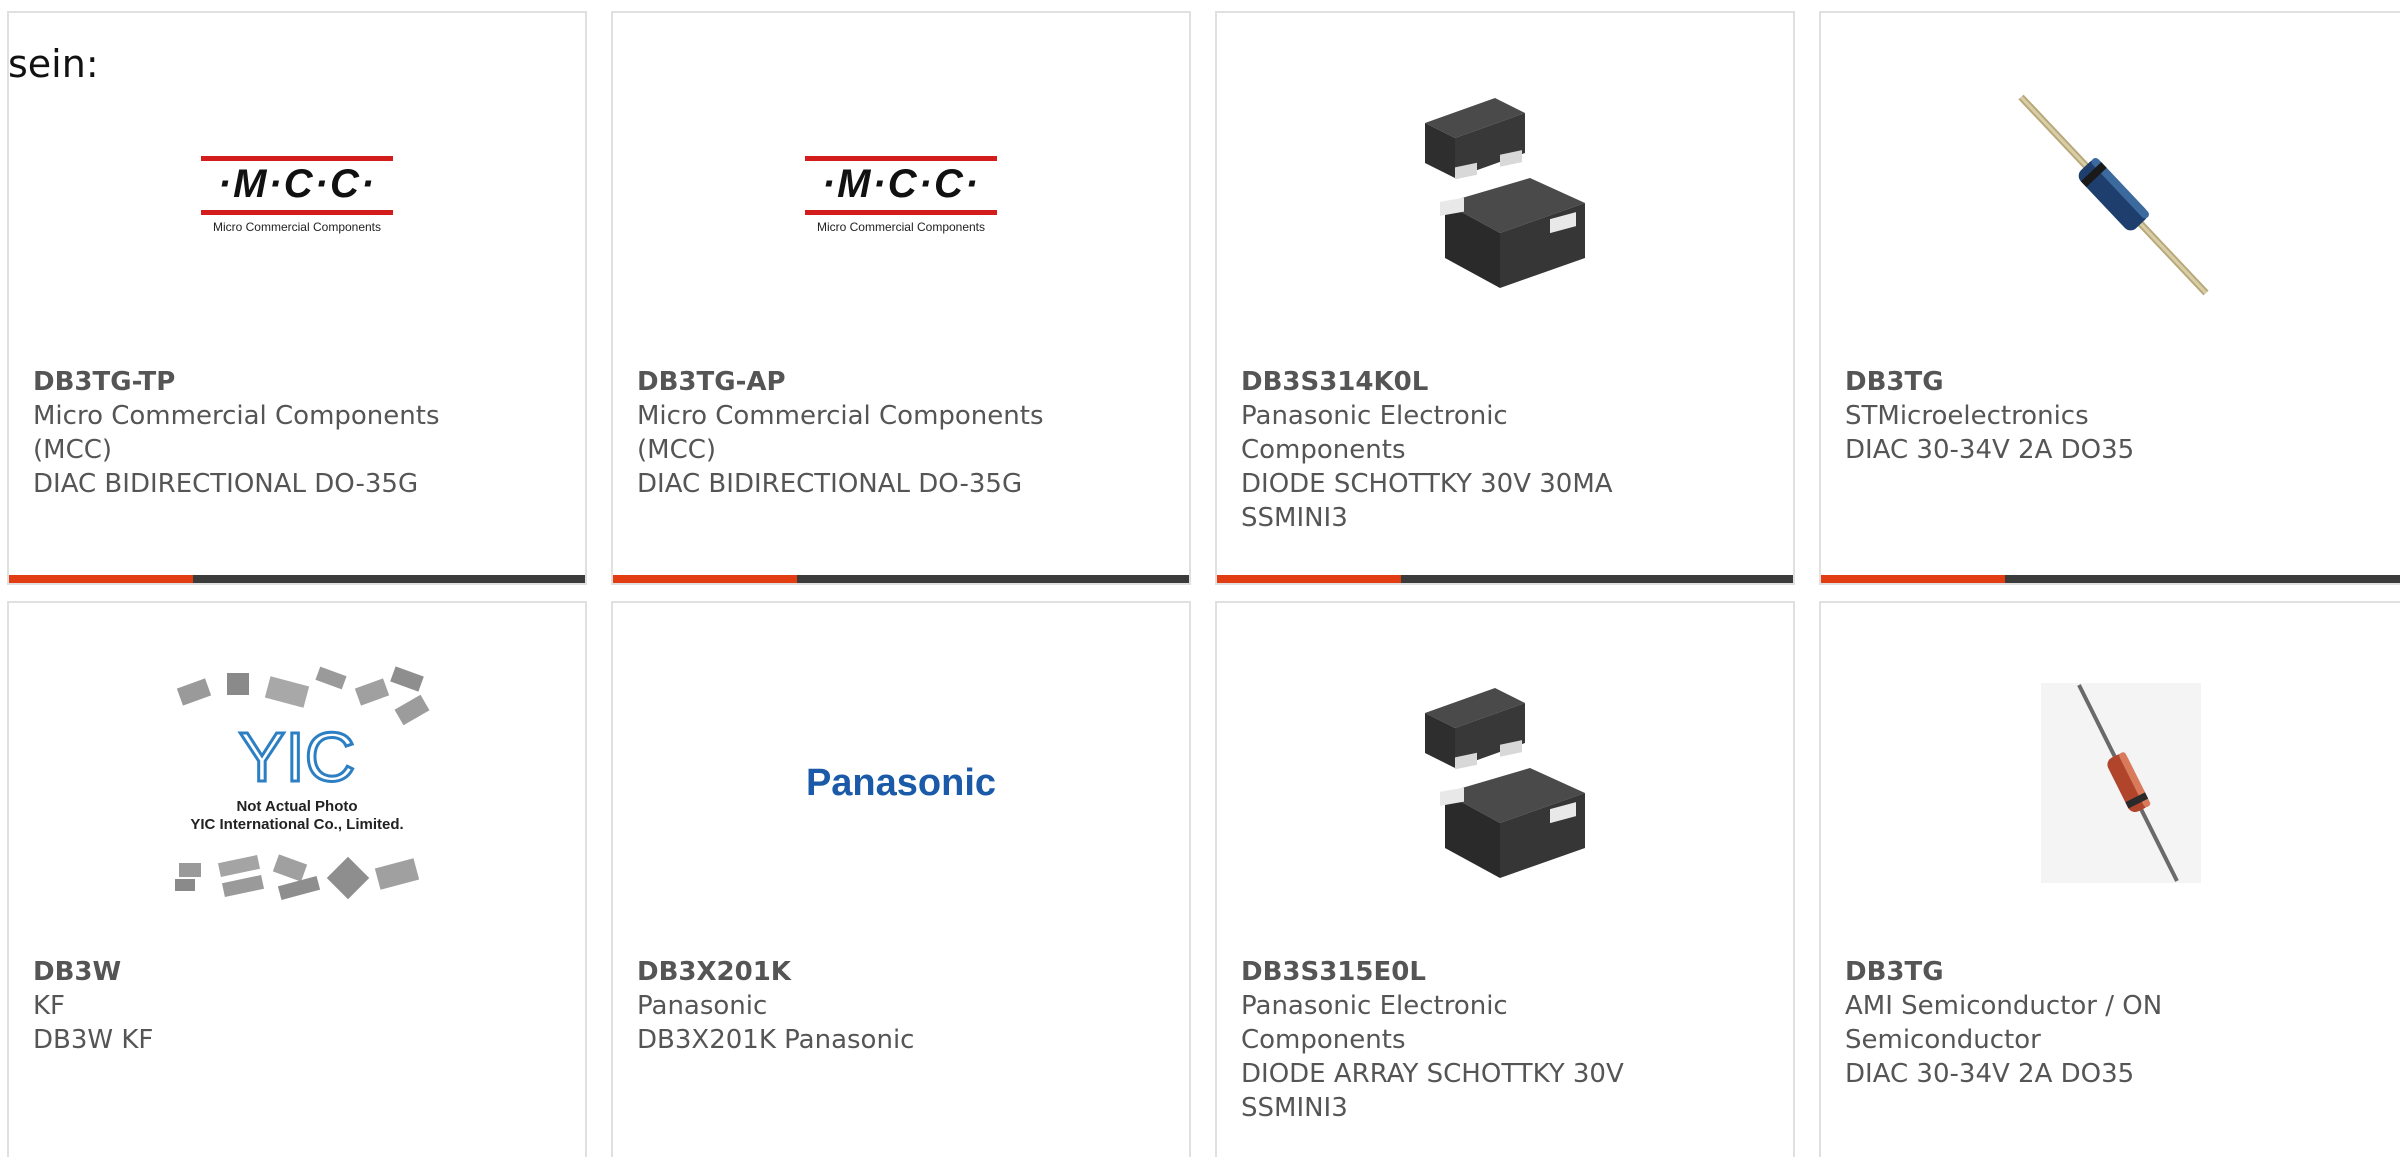 The height and width of the screenshot is (1157, 2400). Describe the element at coordinates (1427, 501) in the screenshot. I see `description: DIODE SCHOTTKY 30V 30MA SSMINI3` at that location.